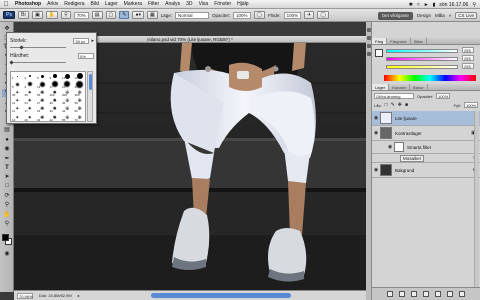  I want to click on mode-dropdown: Normal, so click(191, 15).